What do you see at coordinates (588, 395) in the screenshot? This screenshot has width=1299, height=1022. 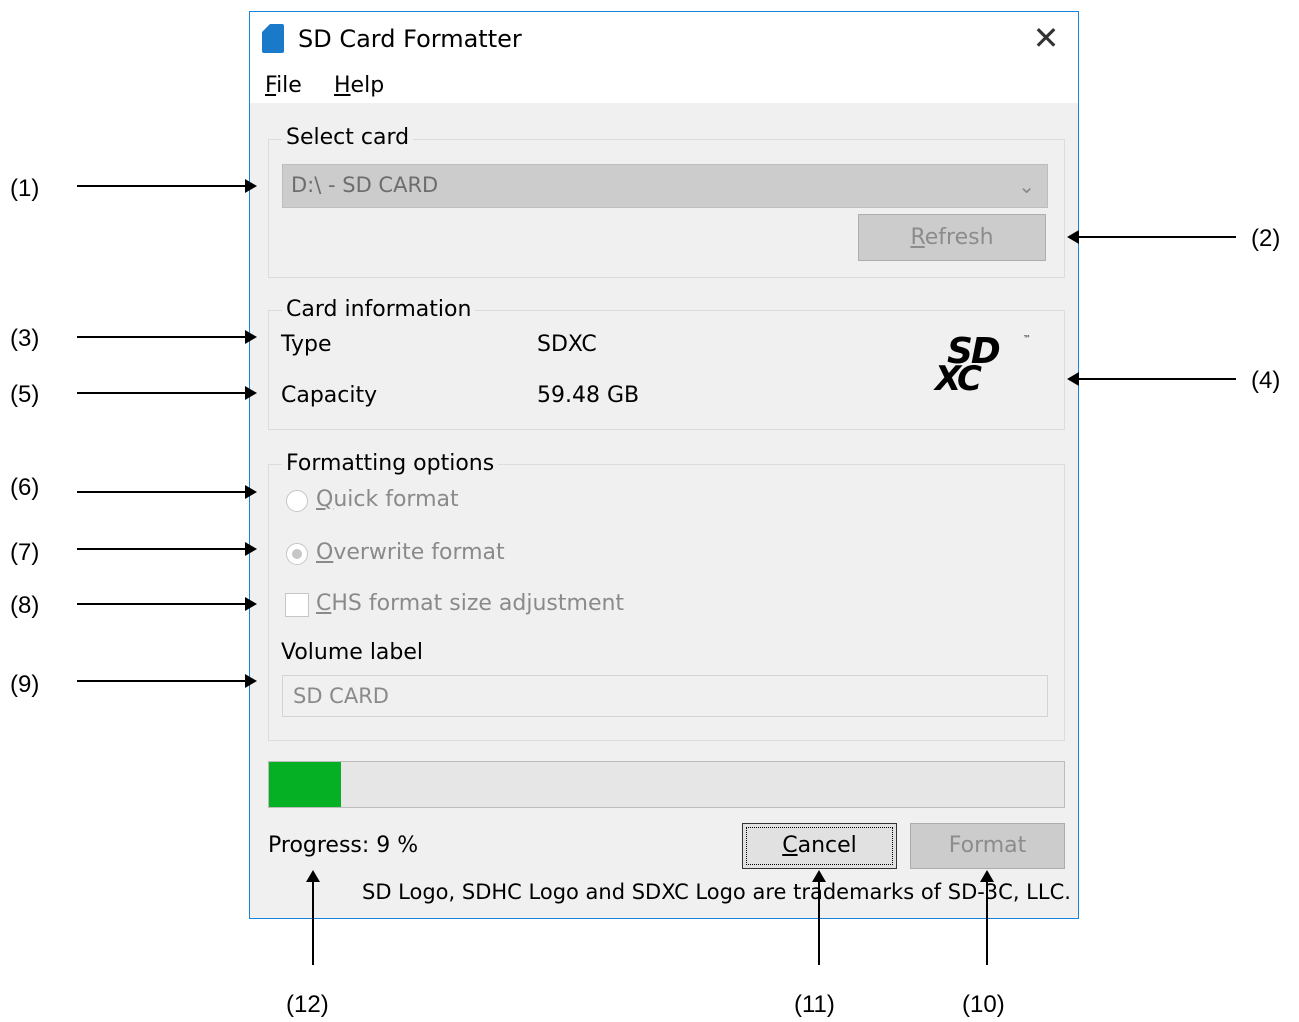 I see `capacity-value: 59.48 GB` at bounding box center [588, 395].